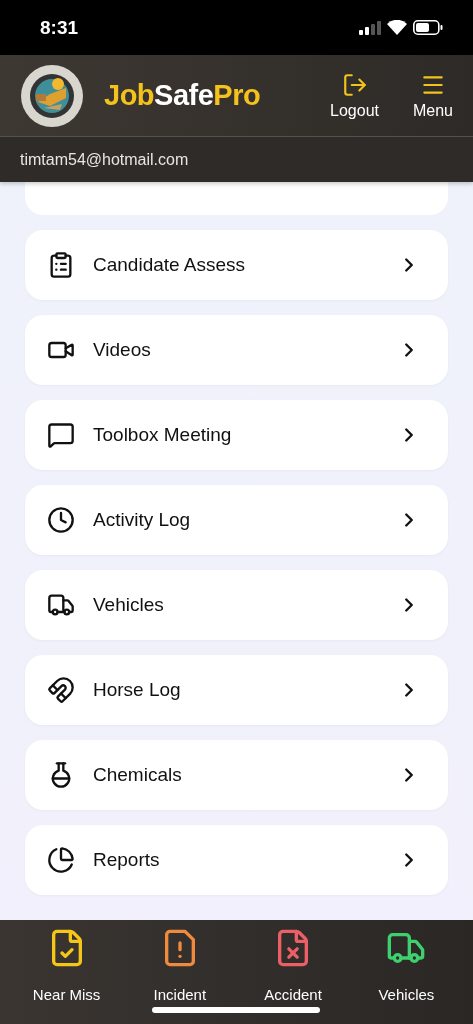  I want to click on clock-icon, so click(61, 520).